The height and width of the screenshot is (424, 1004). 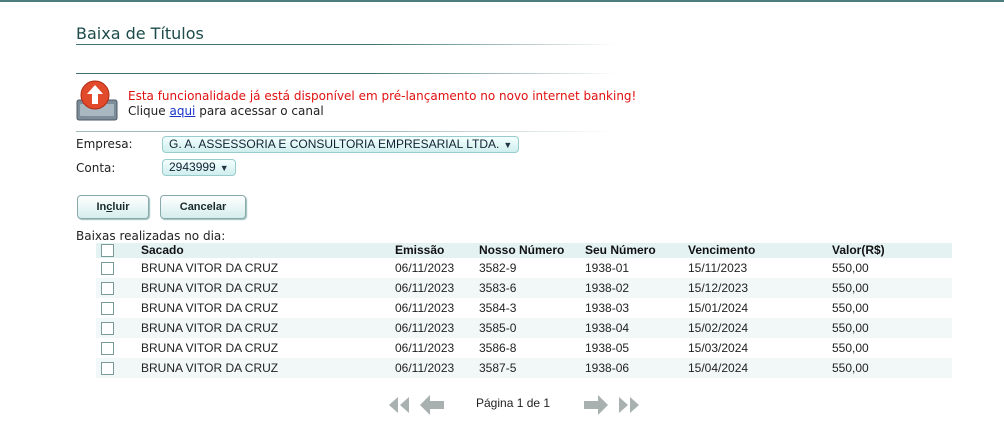 I want to click on section-divider, so click(x=346, y=73).